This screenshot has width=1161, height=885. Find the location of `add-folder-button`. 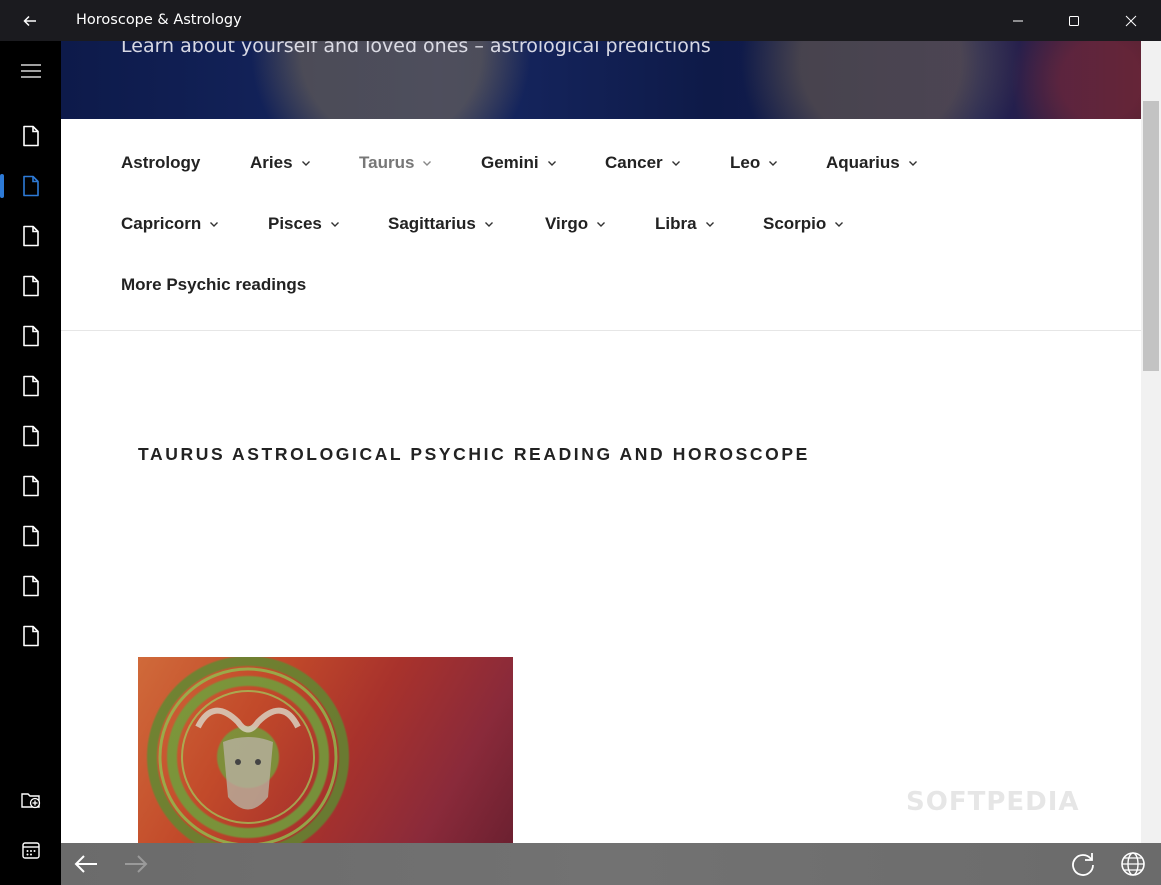

add-folder-button is located at coordinates (30, 800).